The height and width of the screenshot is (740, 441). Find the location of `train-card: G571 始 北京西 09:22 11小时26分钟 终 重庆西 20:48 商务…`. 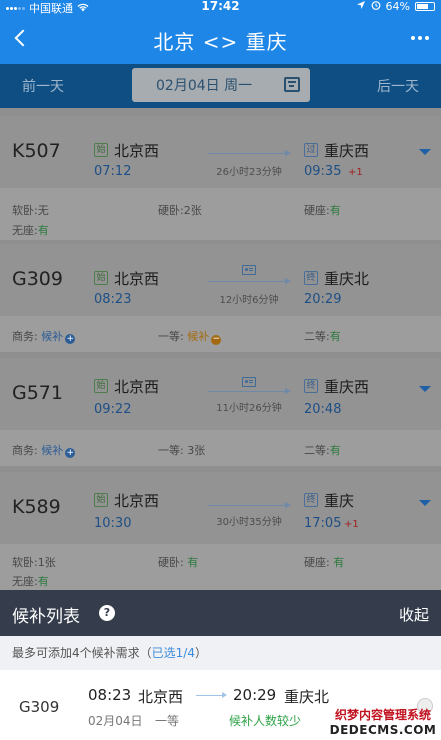

train-card: G571 始 北京西 09:22 11小时26分钟 终 重庆西 20:48 商务… is located at coordinates (220, 412).